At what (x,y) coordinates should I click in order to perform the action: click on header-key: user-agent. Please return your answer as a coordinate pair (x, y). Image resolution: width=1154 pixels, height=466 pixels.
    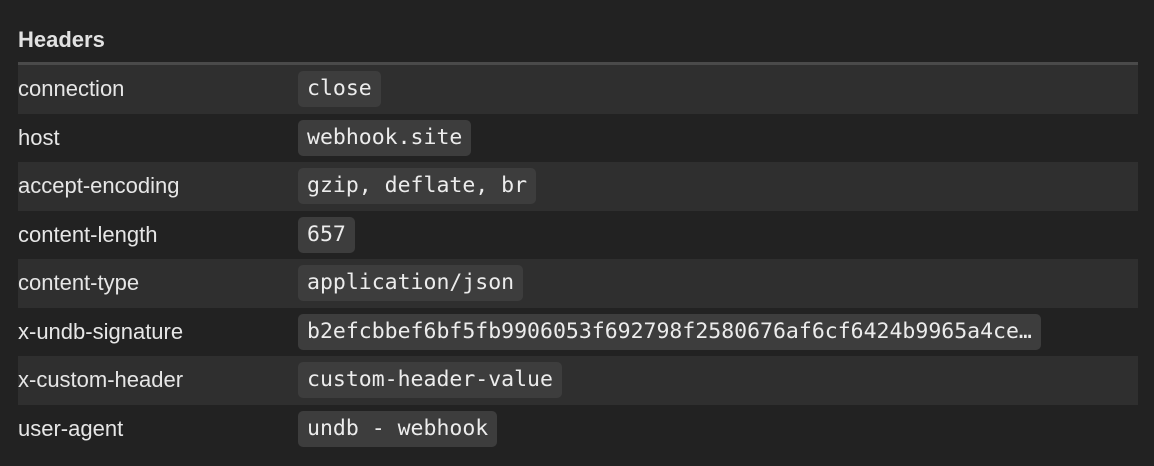
    Looking at the image, I should click on (71, 428).